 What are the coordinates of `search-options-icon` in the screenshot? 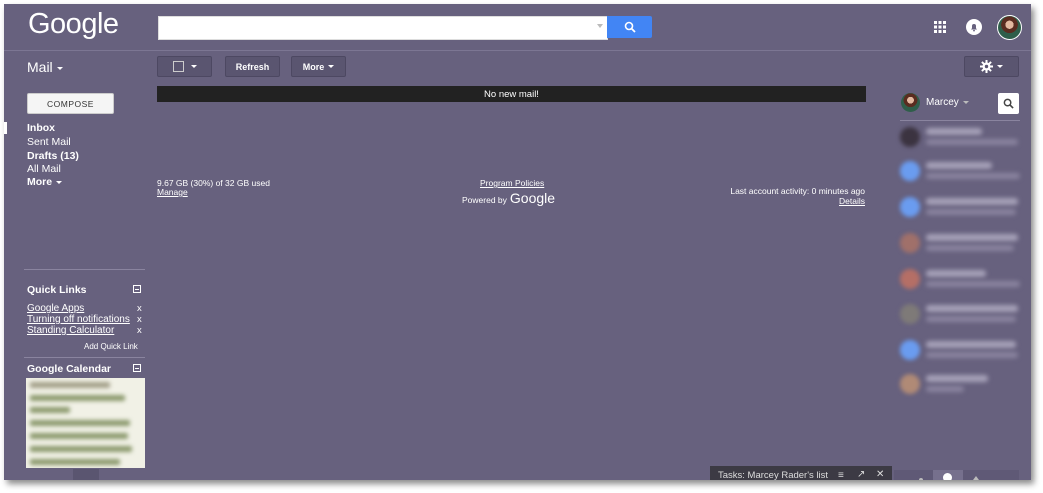 It's located at (600, 26).